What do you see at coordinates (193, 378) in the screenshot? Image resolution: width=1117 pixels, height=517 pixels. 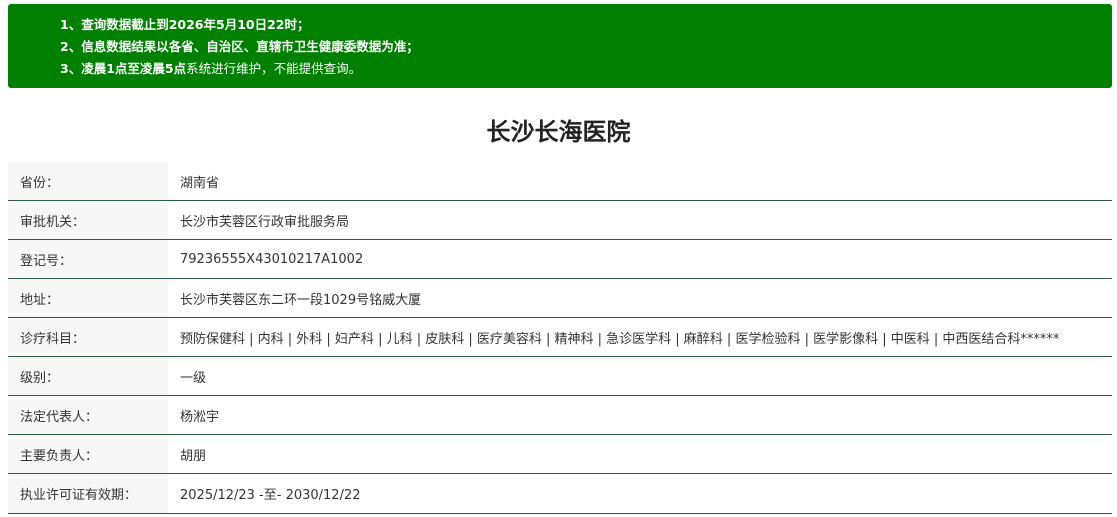 I see `detail-value: 一级` at bounding box center [193, 378].